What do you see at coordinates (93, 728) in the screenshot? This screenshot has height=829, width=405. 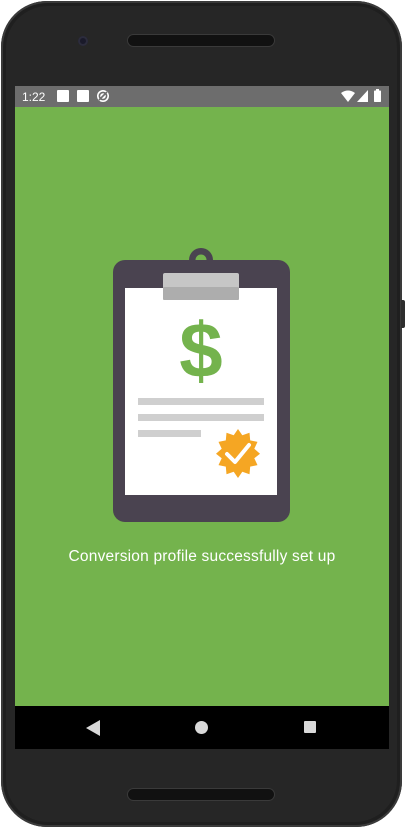 I see `back-icon` at bounding box center [93, 728].